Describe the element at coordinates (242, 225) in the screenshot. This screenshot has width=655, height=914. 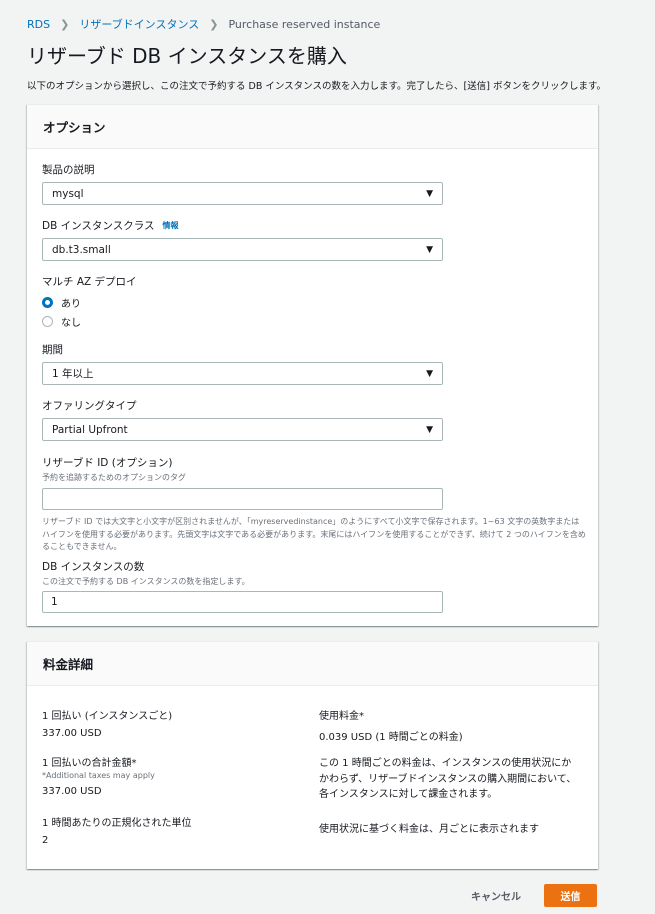
I see `instance-class-label: DB インスタンスクラス 情報` at that location.